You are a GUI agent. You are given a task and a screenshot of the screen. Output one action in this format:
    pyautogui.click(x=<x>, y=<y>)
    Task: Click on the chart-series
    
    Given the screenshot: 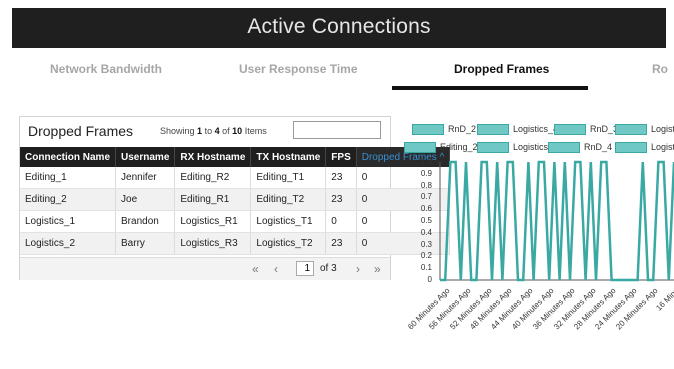 What is the action you would take?
    pyautogui.click(x=557, y=221)
    